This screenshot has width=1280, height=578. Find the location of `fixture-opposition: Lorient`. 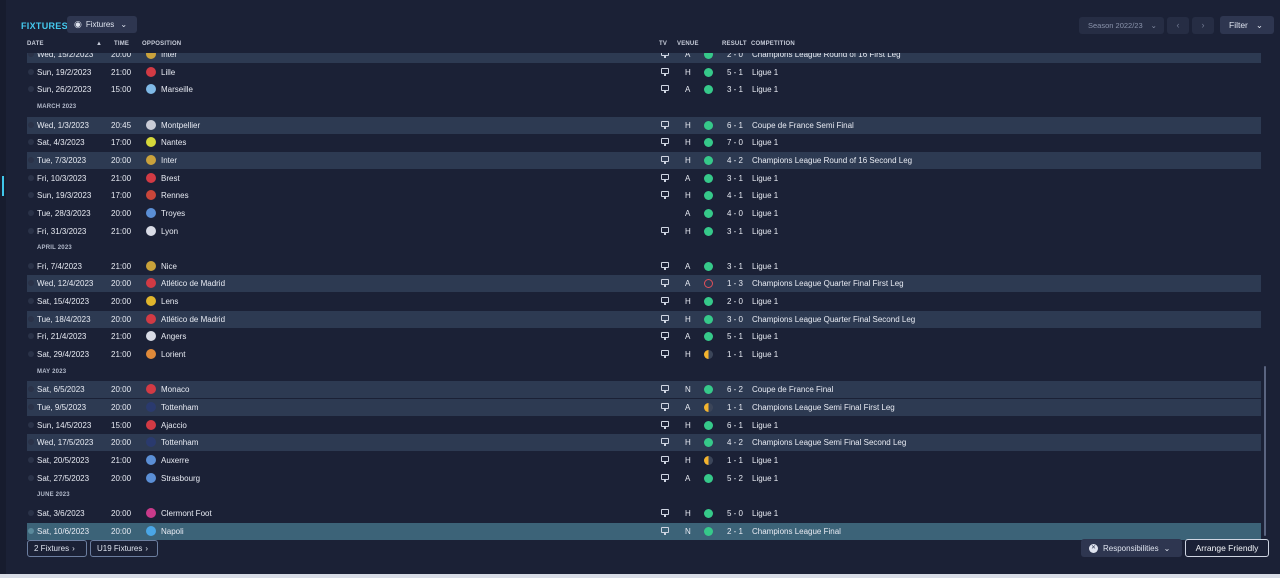

fixture-opposition: Lorient is located at coordinates (173, 354).